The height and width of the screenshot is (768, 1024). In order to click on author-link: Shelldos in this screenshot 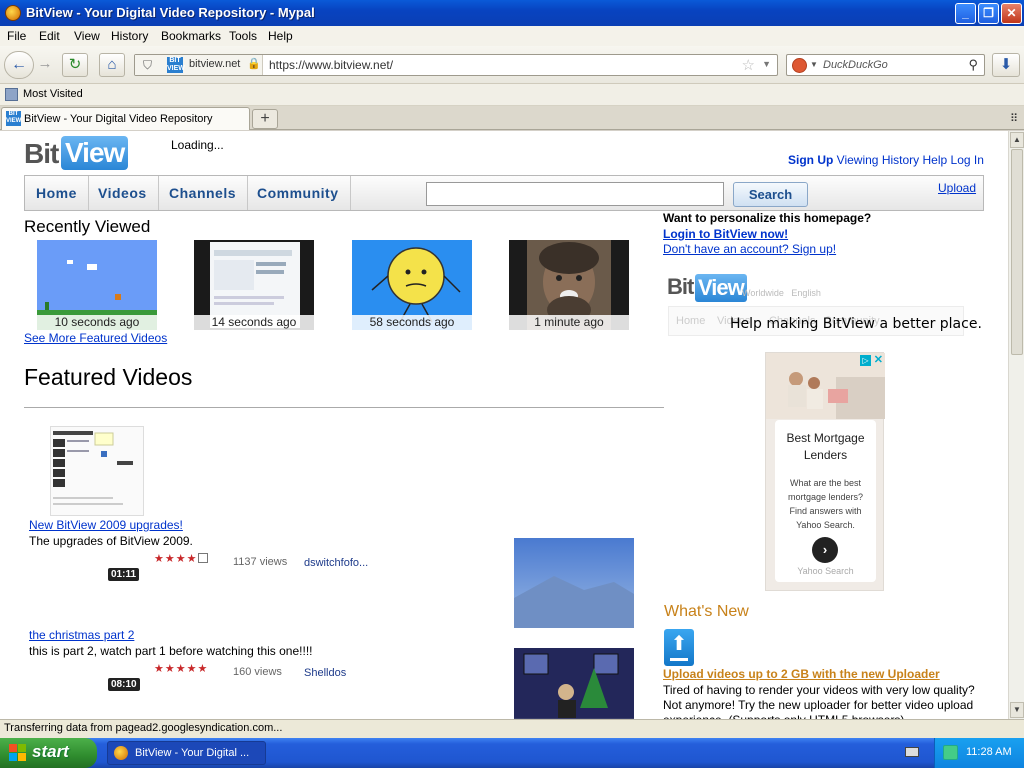, I will do `click(325, 673)`.